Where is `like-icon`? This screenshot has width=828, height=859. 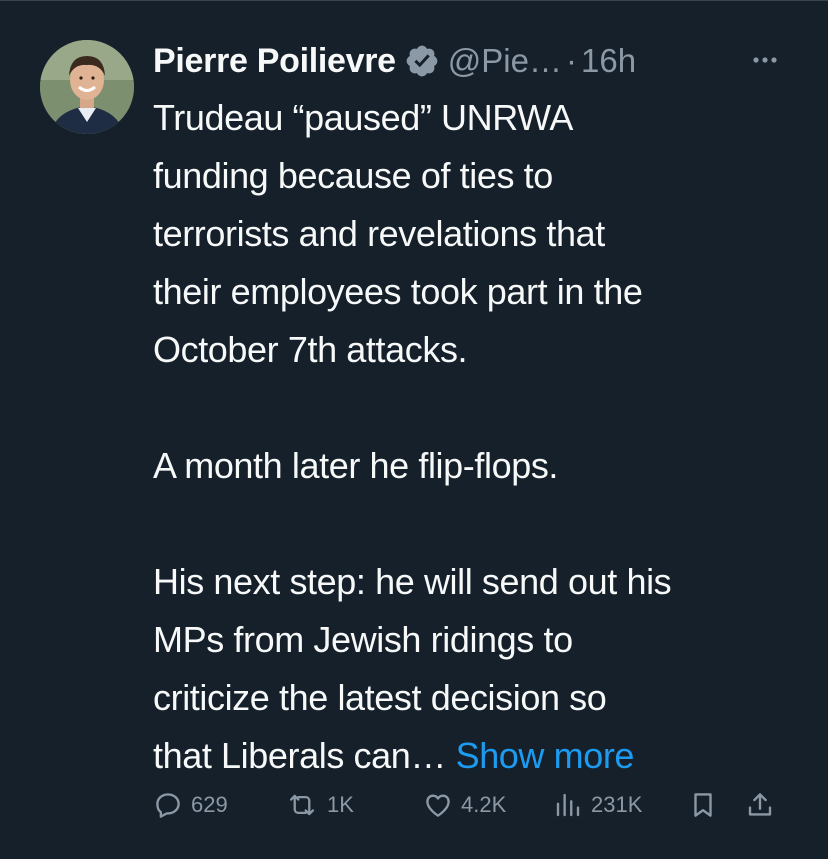
like-icon is located at coordinates (438, 805).